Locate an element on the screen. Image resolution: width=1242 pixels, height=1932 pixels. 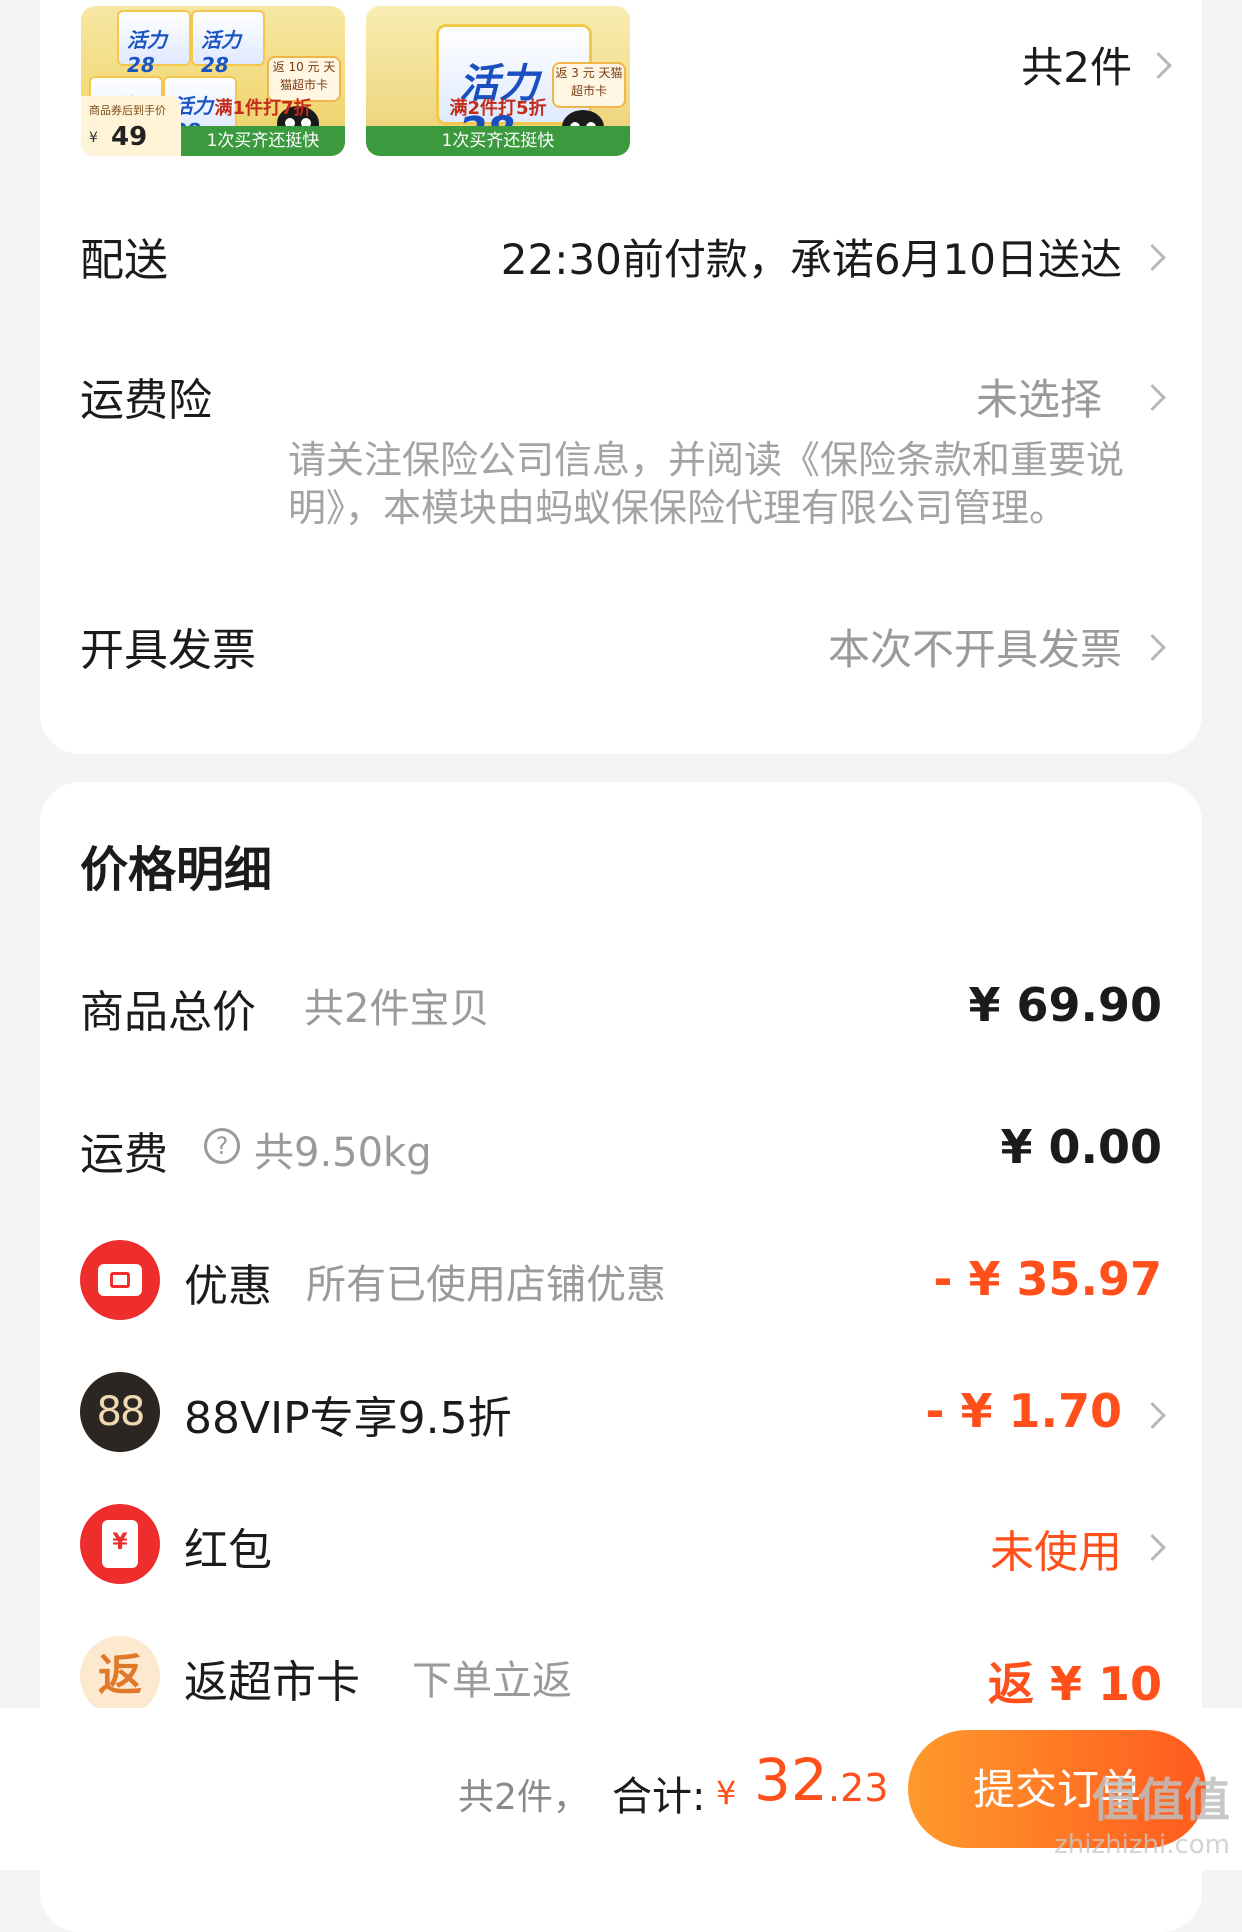
delivery-row: 配送 22:30前付款，承诺6月10日送达 is located at coordinates (621, 255).